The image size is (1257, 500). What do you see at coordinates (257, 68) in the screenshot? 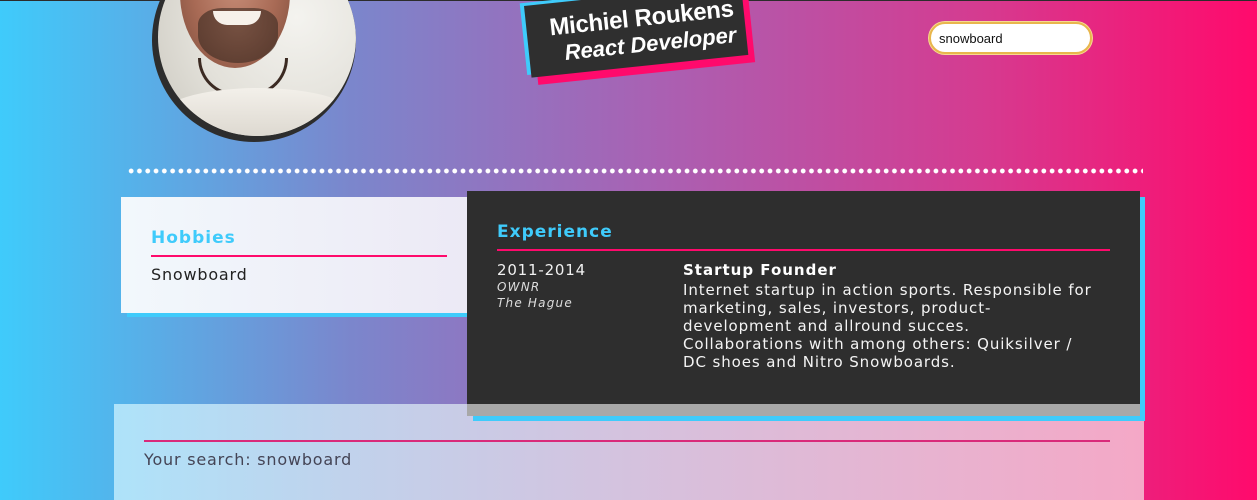
I see `profile-photo` at bounding box center [257, 68].